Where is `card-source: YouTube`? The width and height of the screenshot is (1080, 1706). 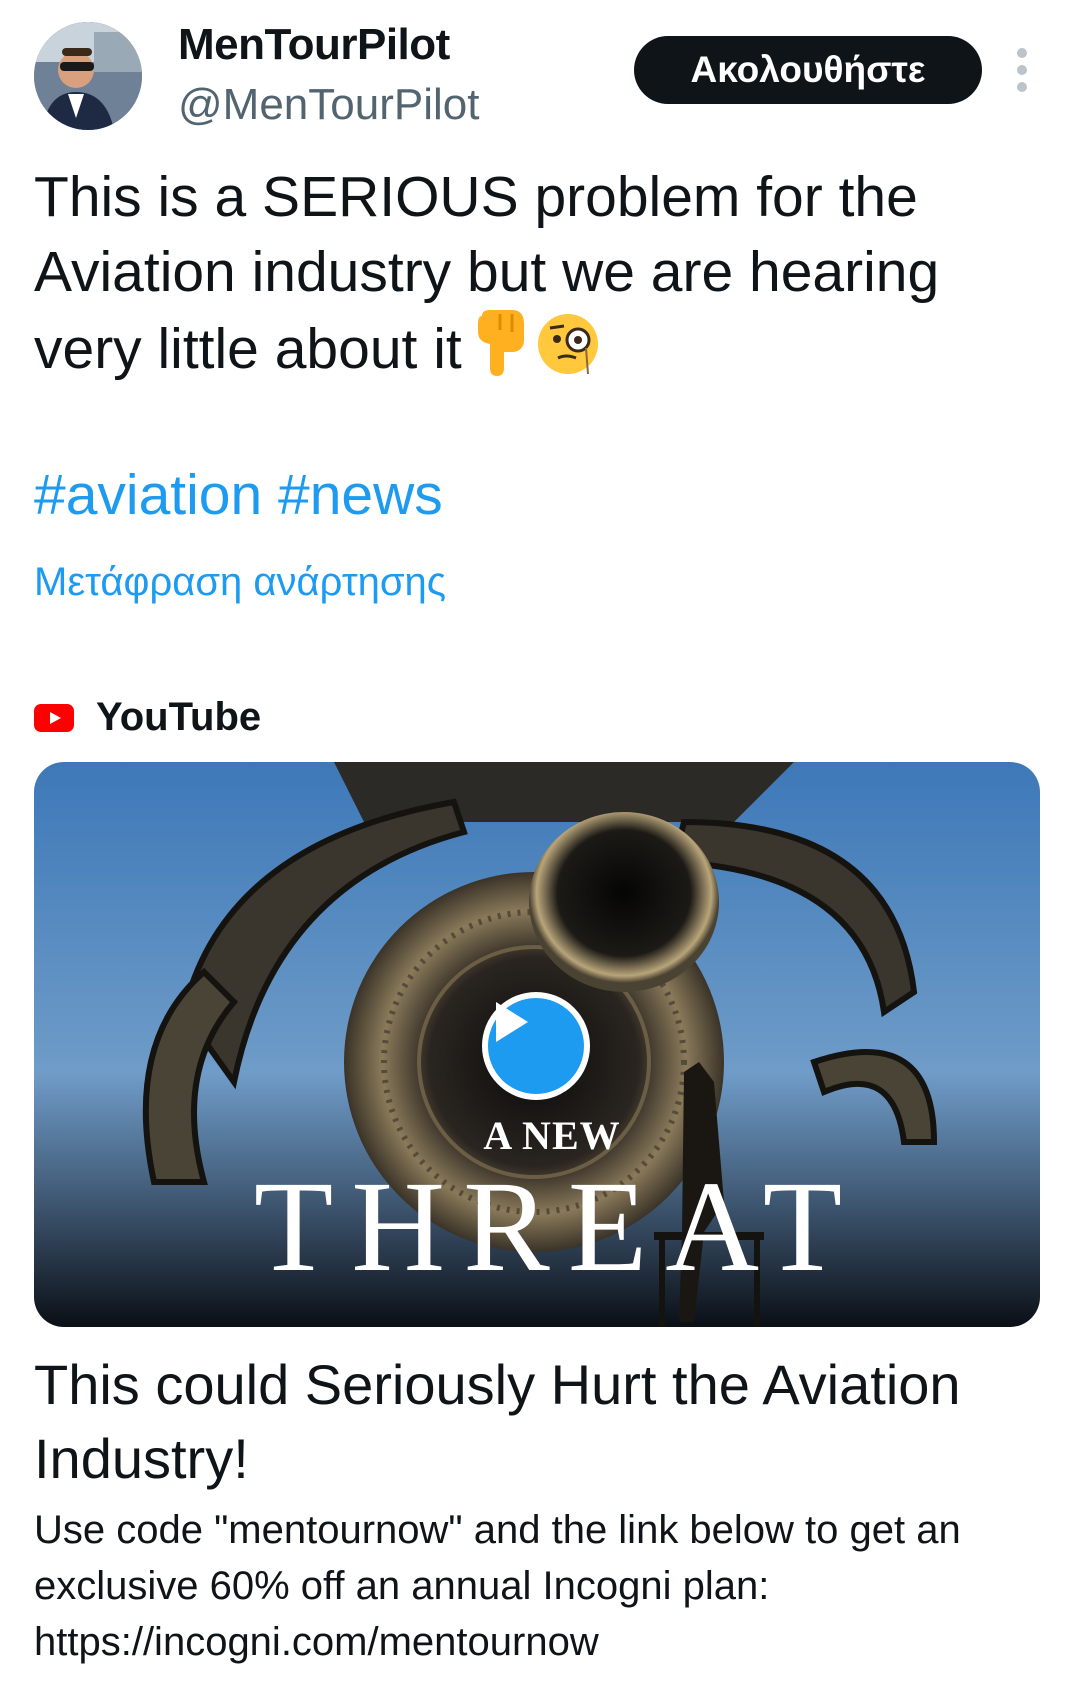 card-source: YouTube is located at coordinates (147, 717).